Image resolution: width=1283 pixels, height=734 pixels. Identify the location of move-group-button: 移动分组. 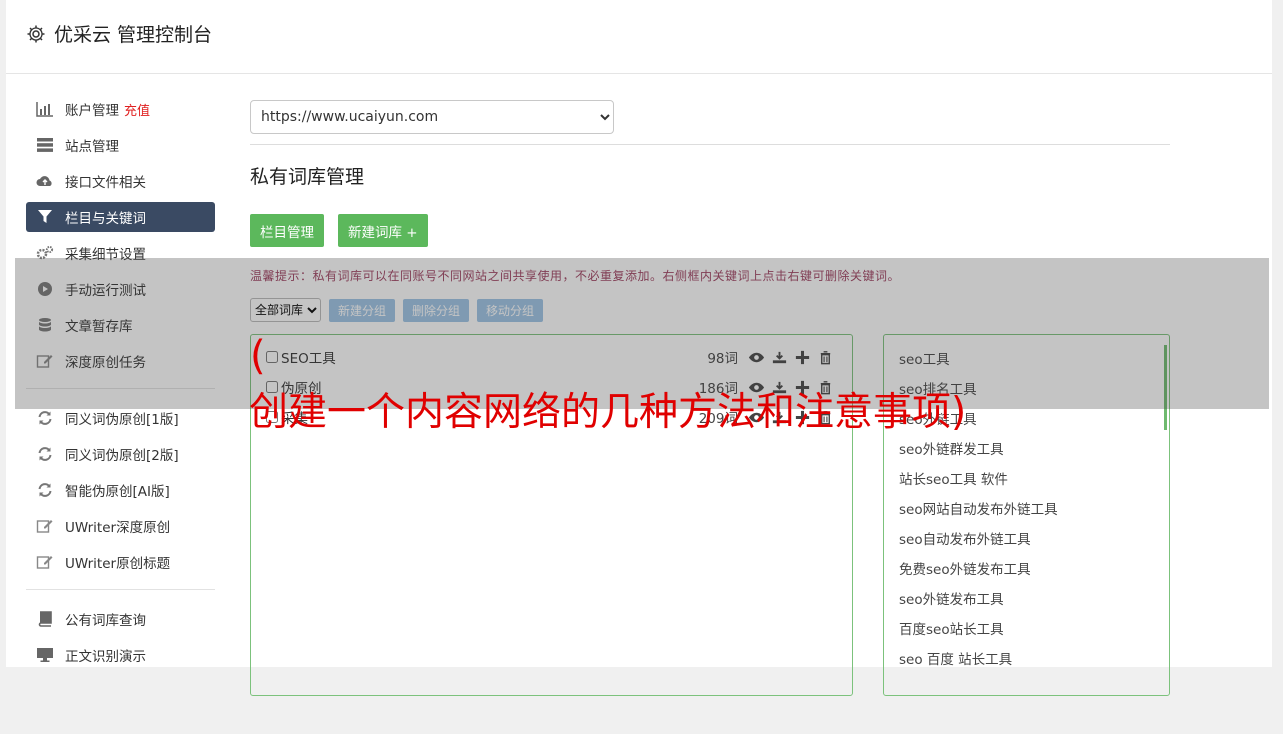
(510, 310).